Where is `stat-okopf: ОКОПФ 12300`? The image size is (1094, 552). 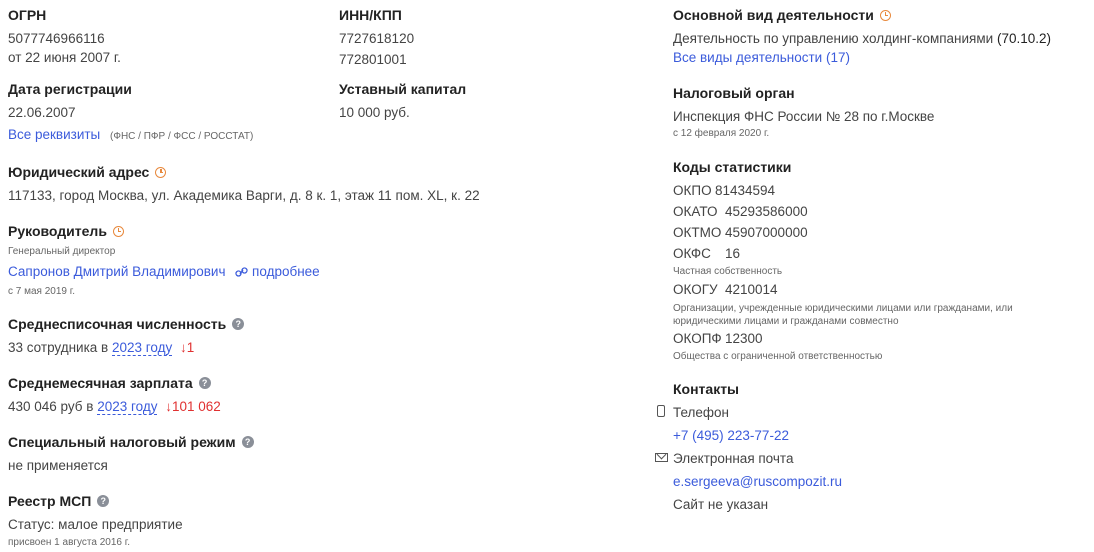
stat-okopf: ОКОПФ 12300 is located at coordinates (718, 338).